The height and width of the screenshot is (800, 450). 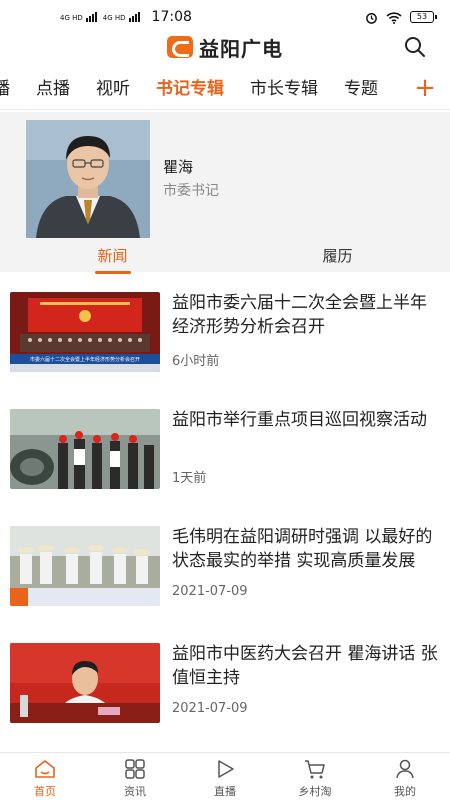 I want to click on news-item: 益阳市举行重点项目巡回视察活动 1天前, so click(x=225, y=463).